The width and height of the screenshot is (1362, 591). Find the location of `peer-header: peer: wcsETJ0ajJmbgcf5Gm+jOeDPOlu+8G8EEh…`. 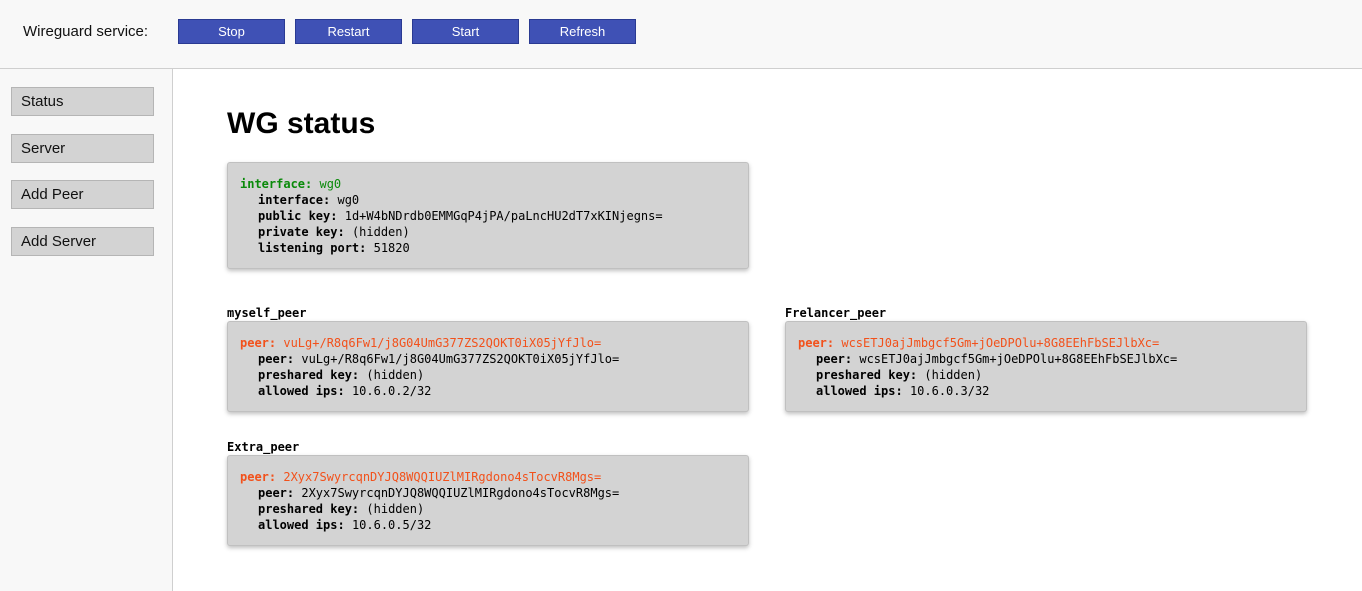

peer-header: peer: wcsETJ0ajJmbgcf5Gm+jOeDPOlu+8G8EEh… is located at coordinates (979, 343).